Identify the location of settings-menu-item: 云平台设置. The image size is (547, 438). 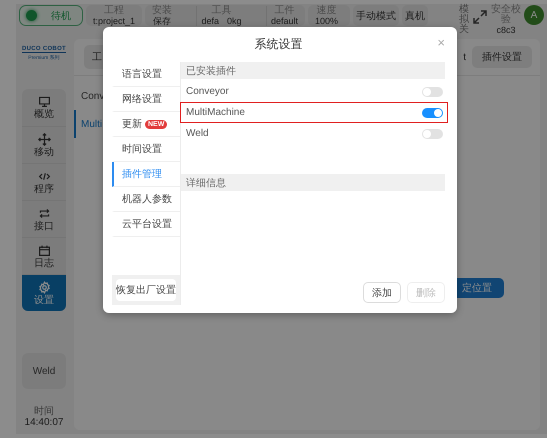
(146, 224).